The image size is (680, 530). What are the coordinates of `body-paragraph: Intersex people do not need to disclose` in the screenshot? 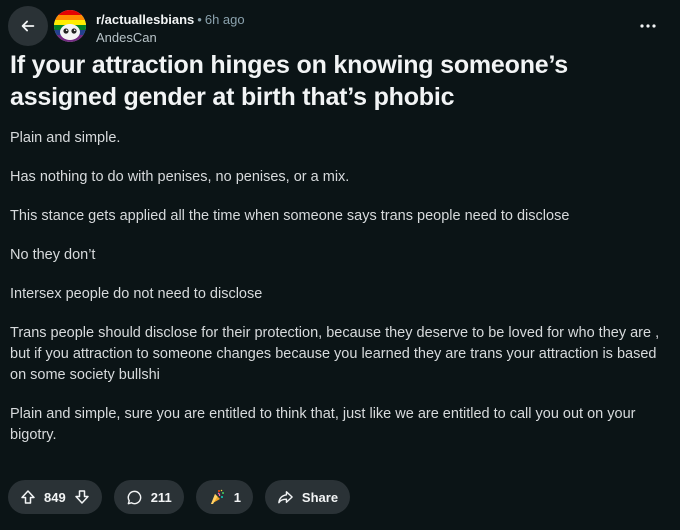 It's located at (136, 294).